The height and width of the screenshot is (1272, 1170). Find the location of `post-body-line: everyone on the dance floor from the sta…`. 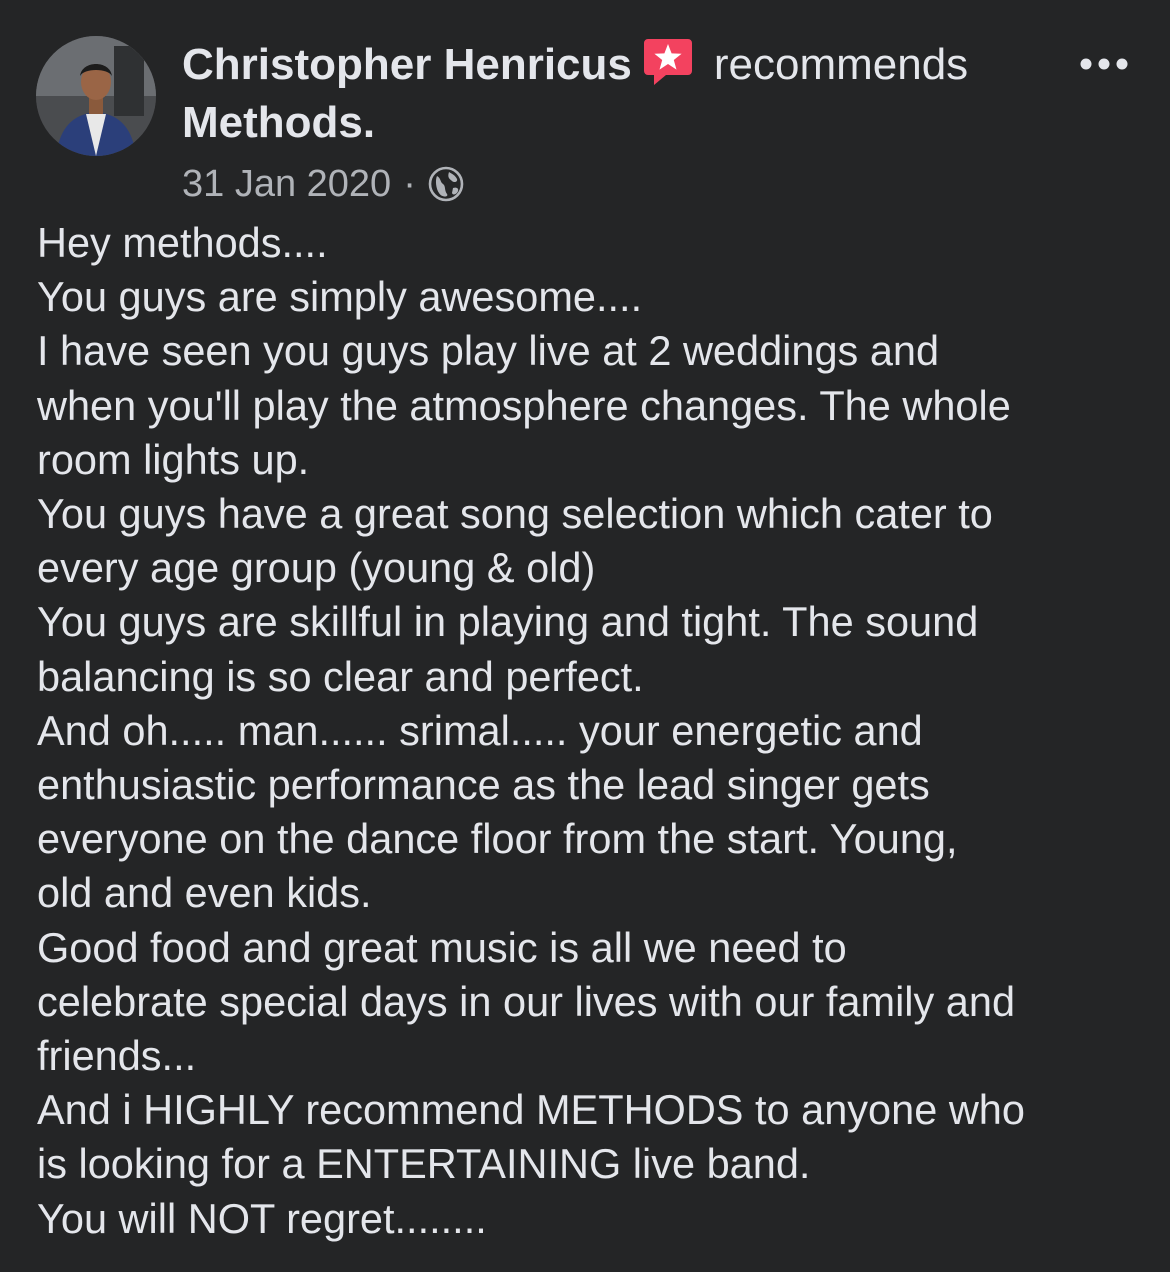

post-body-line: everyone on the dance floor from the sta… is located at coordinates (497, 839).